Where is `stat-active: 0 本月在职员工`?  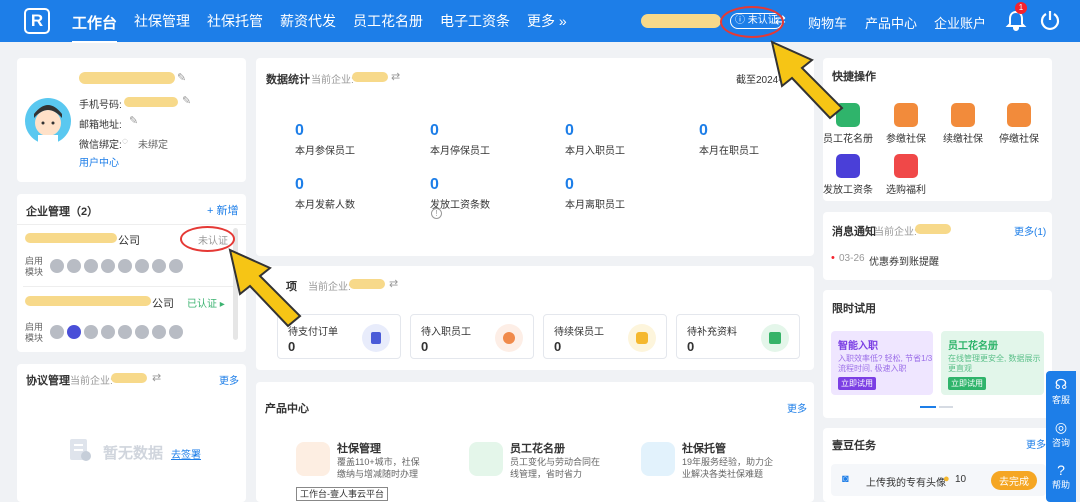 stat-active: 0 本月在职员工 is located at coordinates (729, 139).